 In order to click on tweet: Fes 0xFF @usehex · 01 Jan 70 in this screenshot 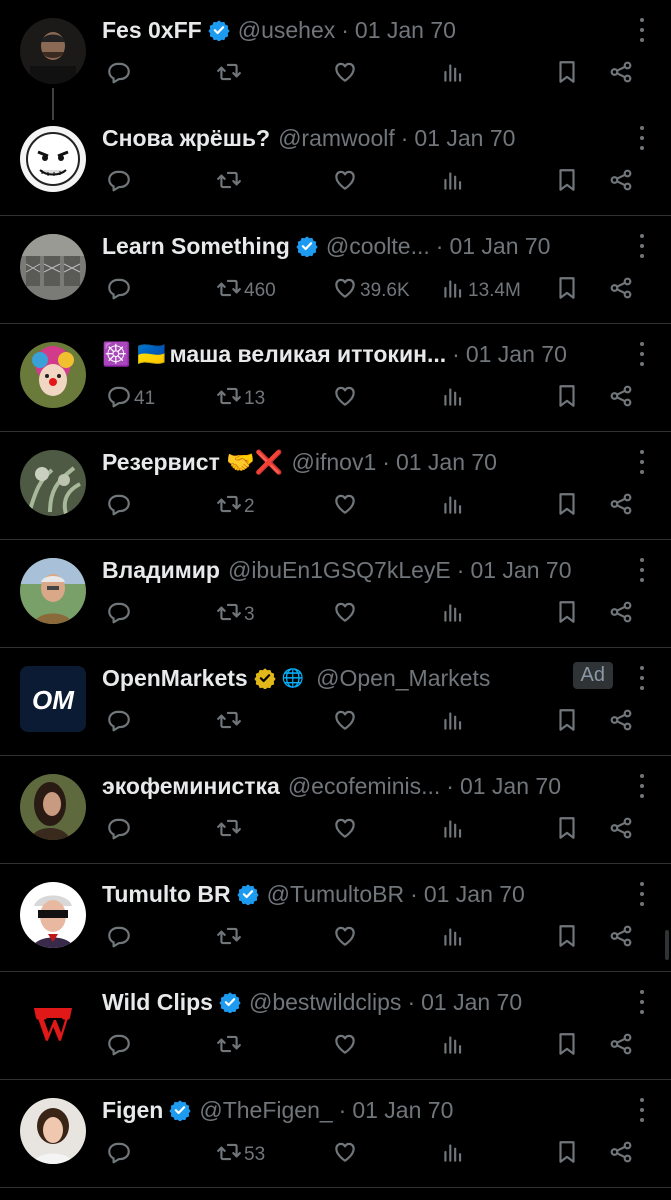, I will do `click(335, 60)`.